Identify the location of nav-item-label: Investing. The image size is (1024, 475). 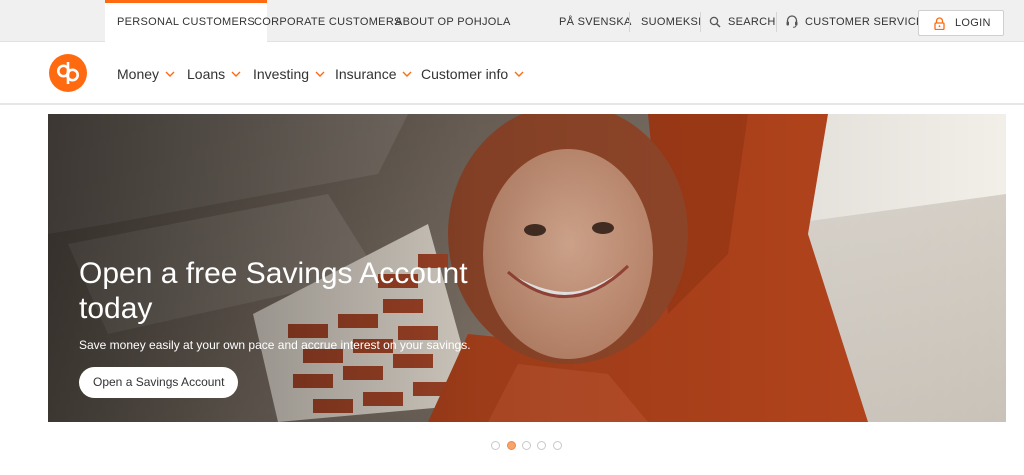
(281, 74).